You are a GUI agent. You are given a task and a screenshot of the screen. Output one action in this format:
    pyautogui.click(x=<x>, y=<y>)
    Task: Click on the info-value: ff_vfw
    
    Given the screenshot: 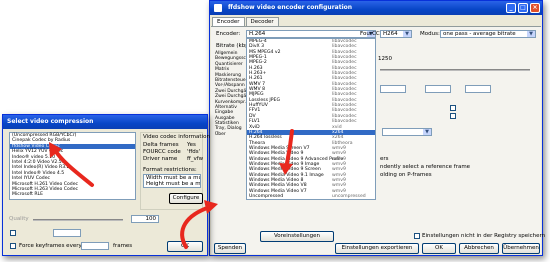 What is the action you would take?
    pyautogui.click(x=195, y=159)
    